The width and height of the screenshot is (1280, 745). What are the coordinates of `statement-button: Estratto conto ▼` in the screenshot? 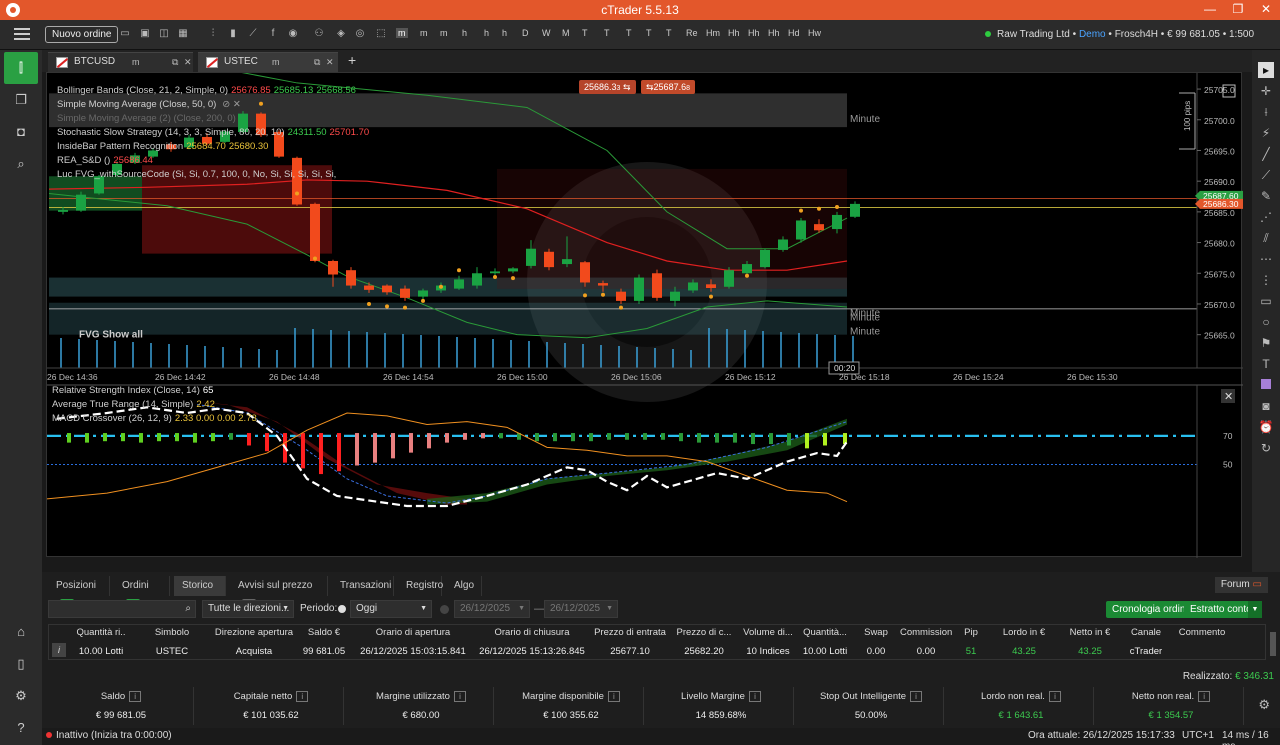 It's located at (1223, 609).